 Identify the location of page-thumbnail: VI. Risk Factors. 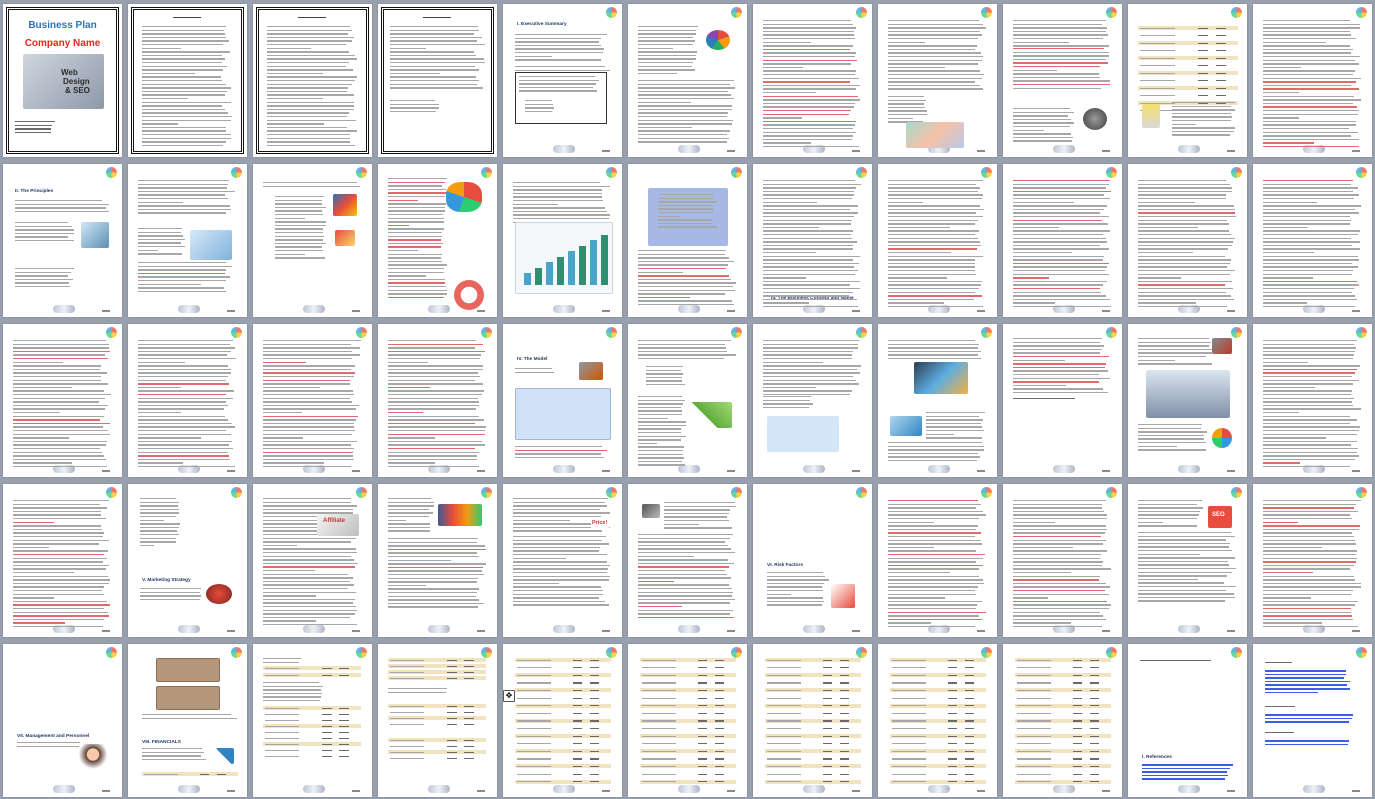
(812, 560).